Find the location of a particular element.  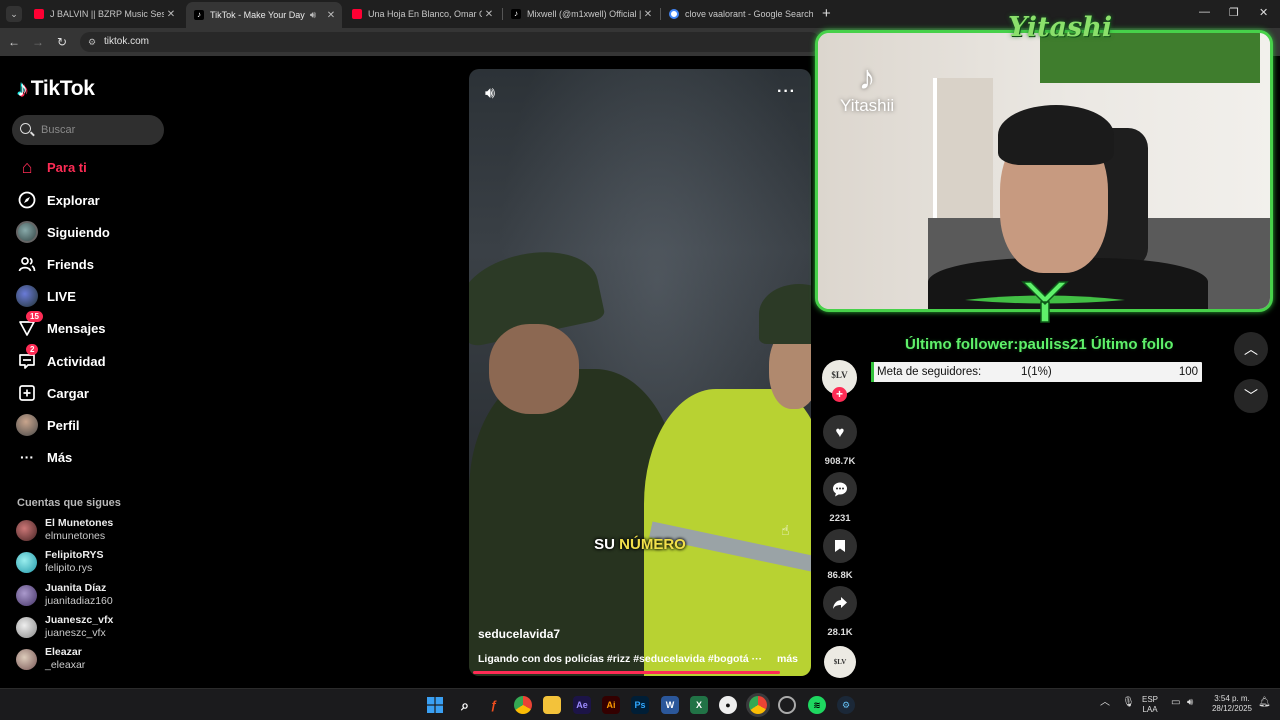

video-figure is located at coordinates (534, 369).